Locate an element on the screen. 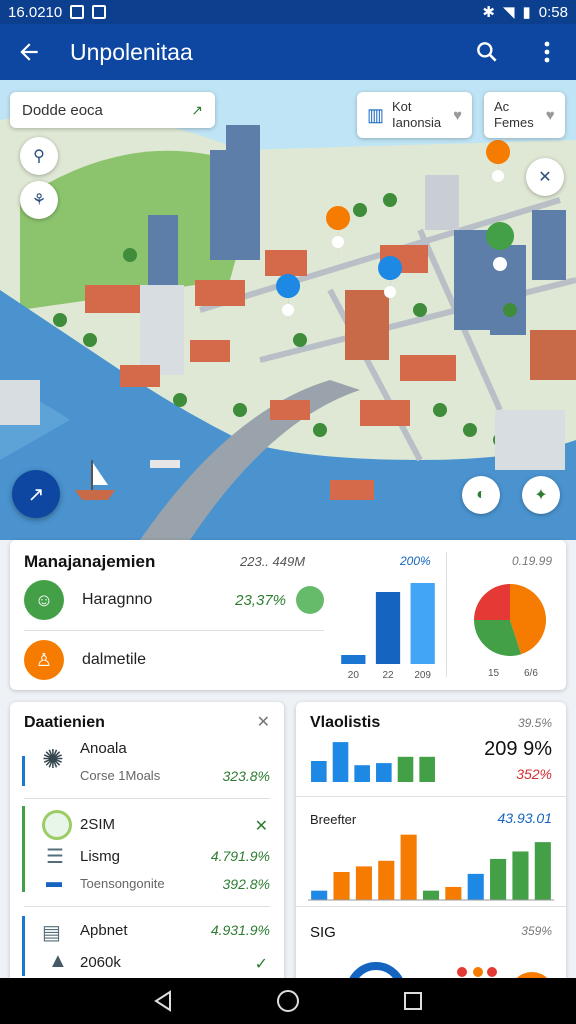  status-time-left: 16.0210 is located at coordinates (35, 12).